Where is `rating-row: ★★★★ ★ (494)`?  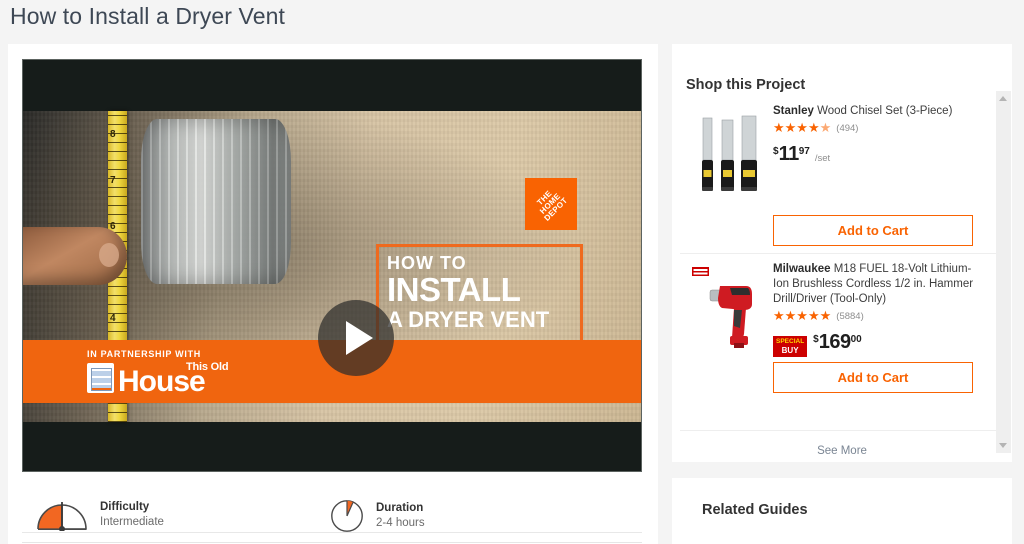
rating-row: ★★★★ ★ (494) is located at coordinates (878, 128).